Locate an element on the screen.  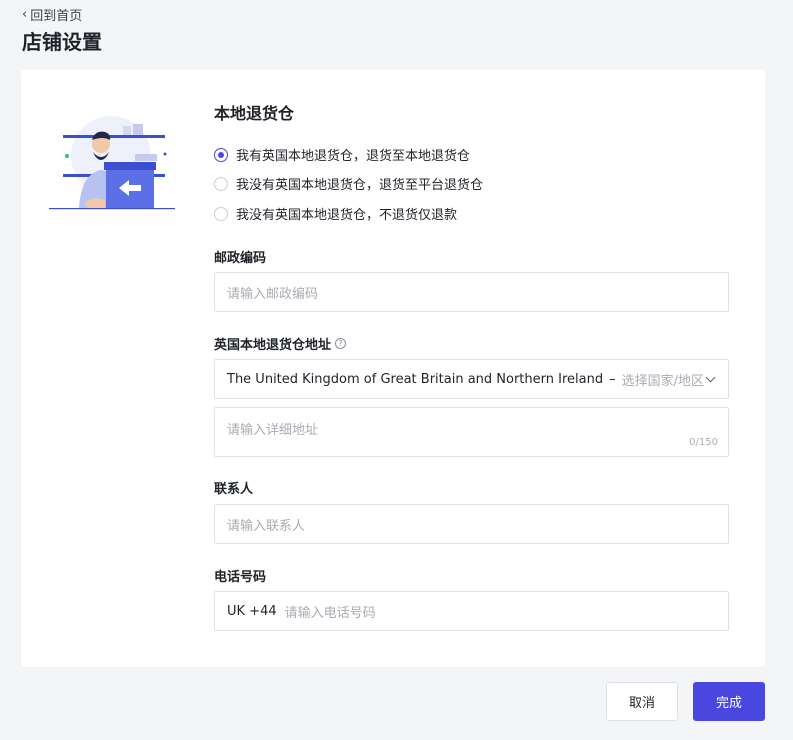
option-label: 我没有英国本地退货仓，退货至平台退货仓 is located at coordinates (360, 185).